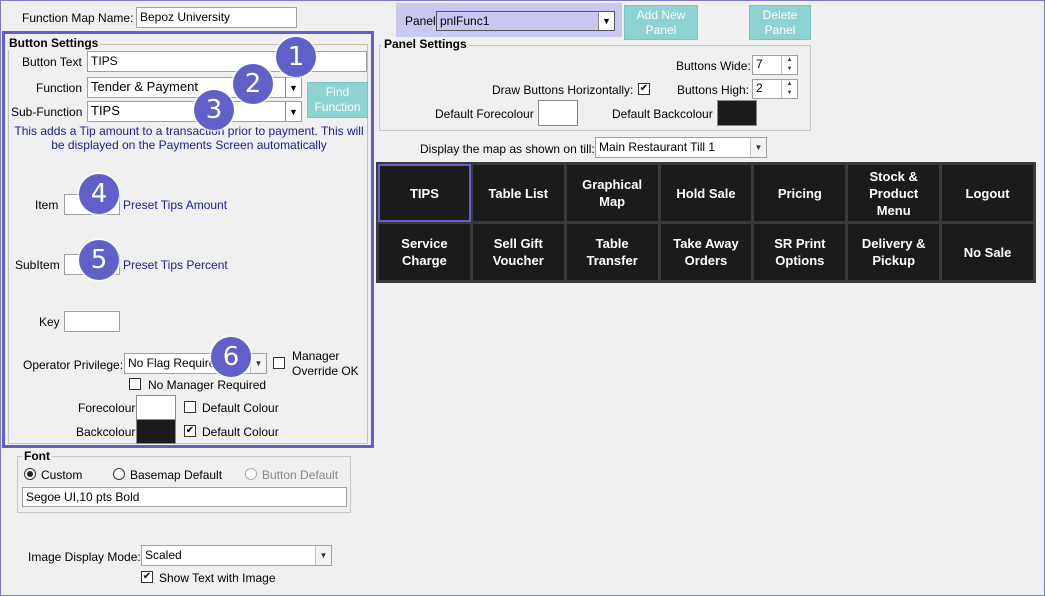  What do you see at coordinates (337, 100) in the screenshot?
I see `find-function-button: Find Function` at bounding box center [337, 100].